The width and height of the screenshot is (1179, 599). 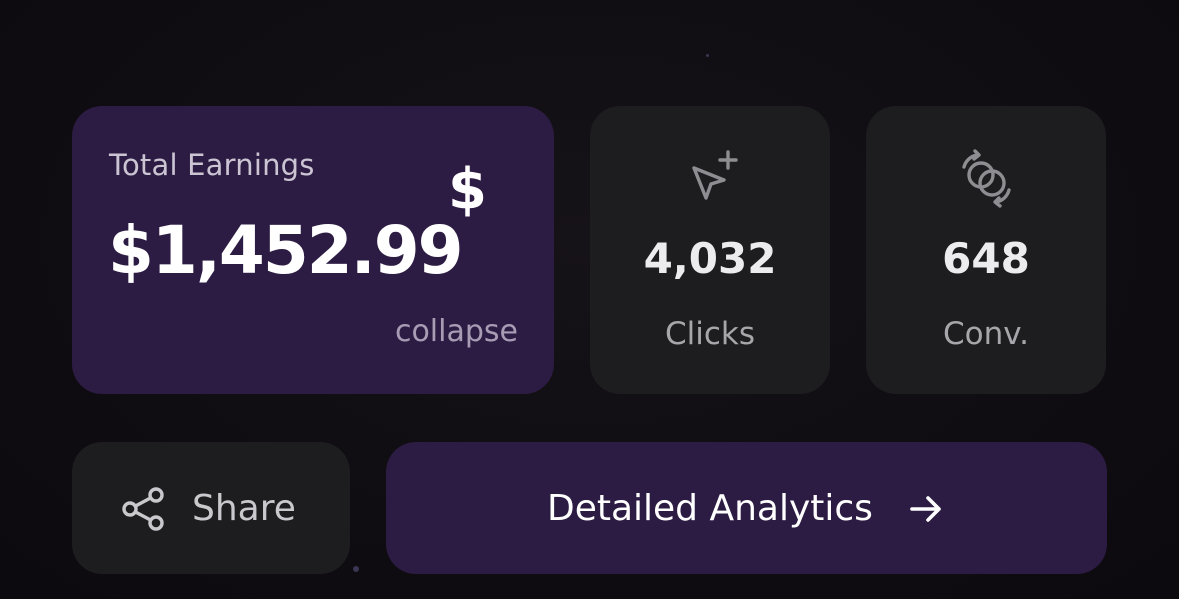 I want to click on conversions-value: 648, so click(x=986, y=258).